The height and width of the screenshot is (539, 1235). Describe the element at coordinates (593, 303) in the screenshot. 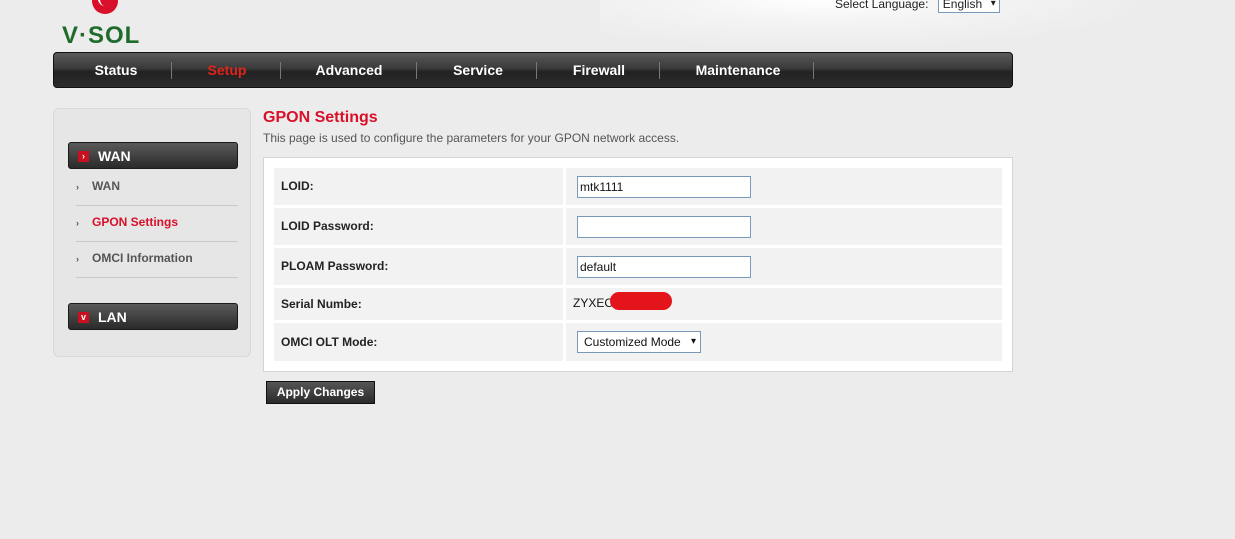

I see `serial-value: ZYXEC` at that location.